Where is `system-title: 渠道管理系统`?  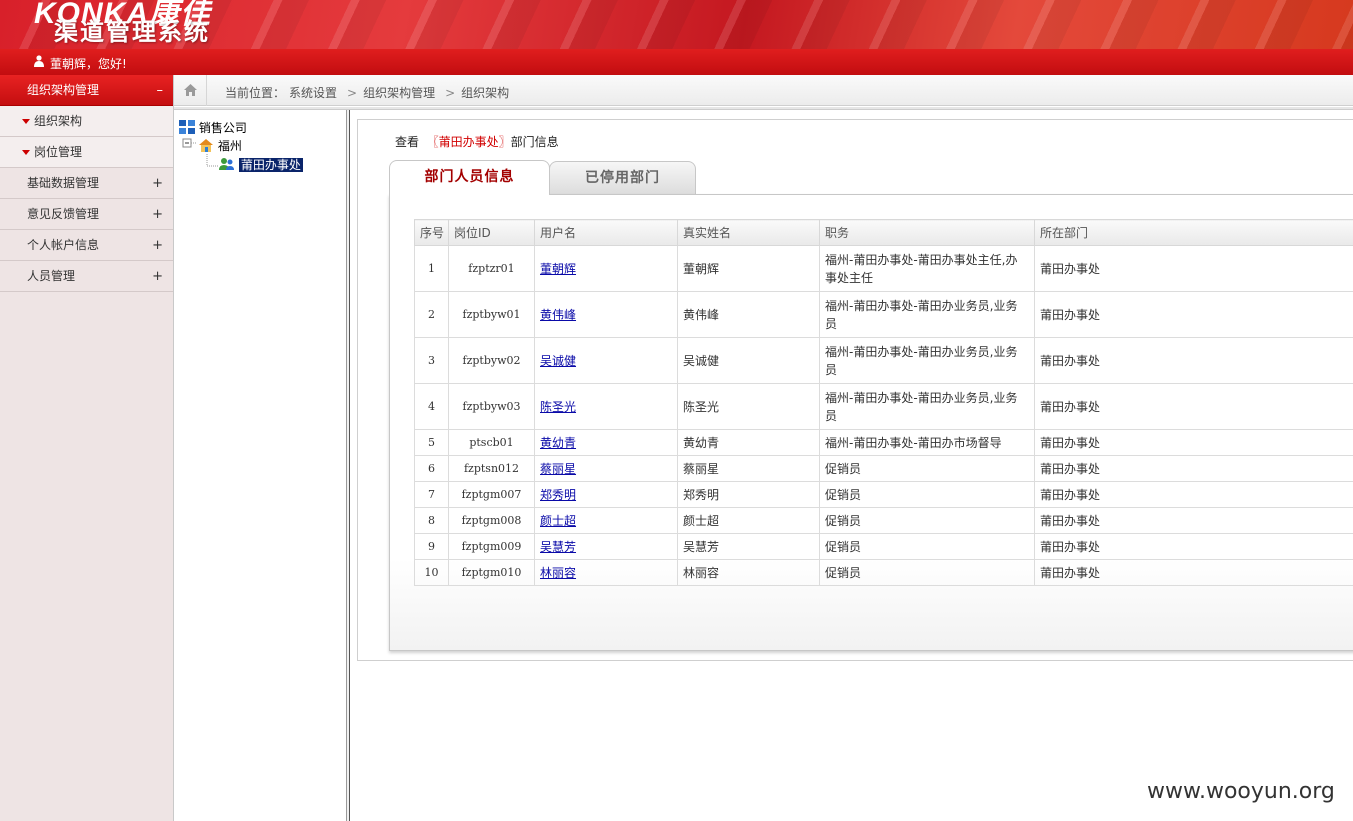 system-title: 渠道管理系统 is located at coordinates (132, 31).